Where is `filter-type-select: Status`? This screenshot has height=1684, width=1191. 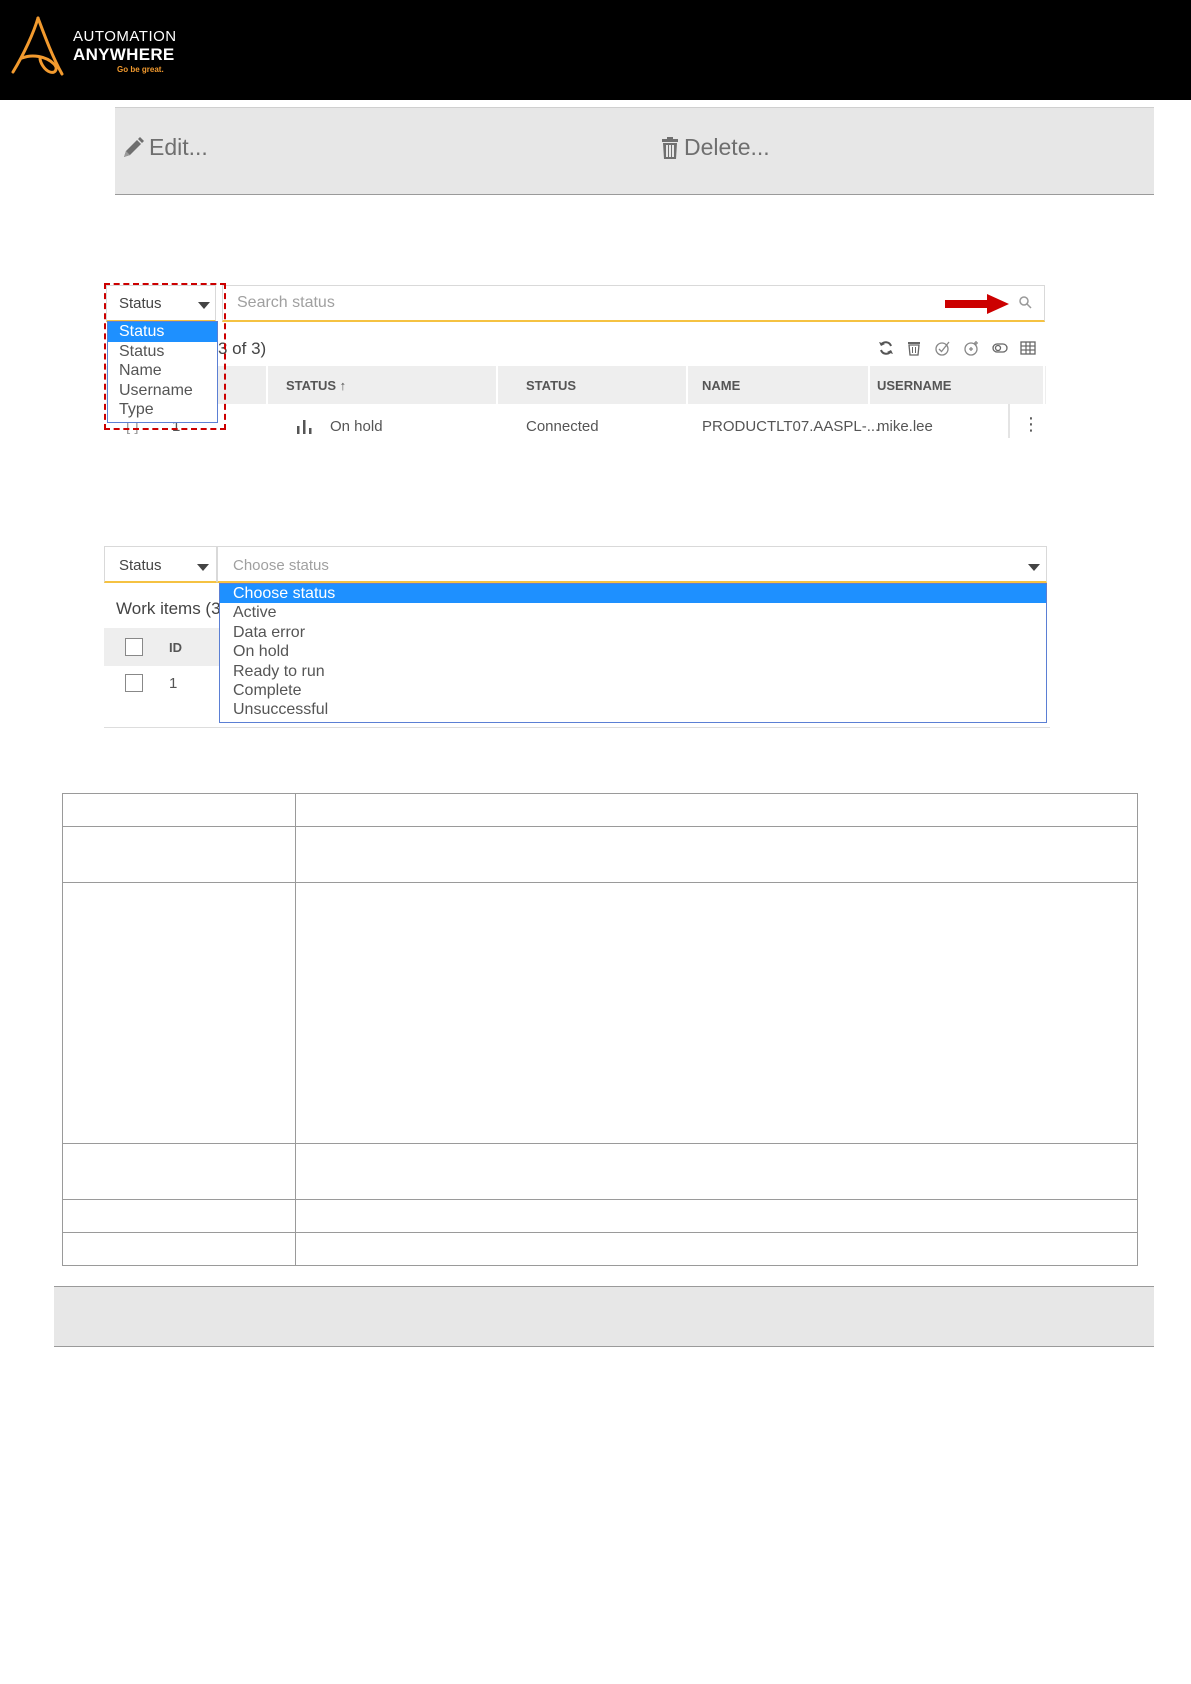
filter-type-select: Status is located at coordinates (160, 564).